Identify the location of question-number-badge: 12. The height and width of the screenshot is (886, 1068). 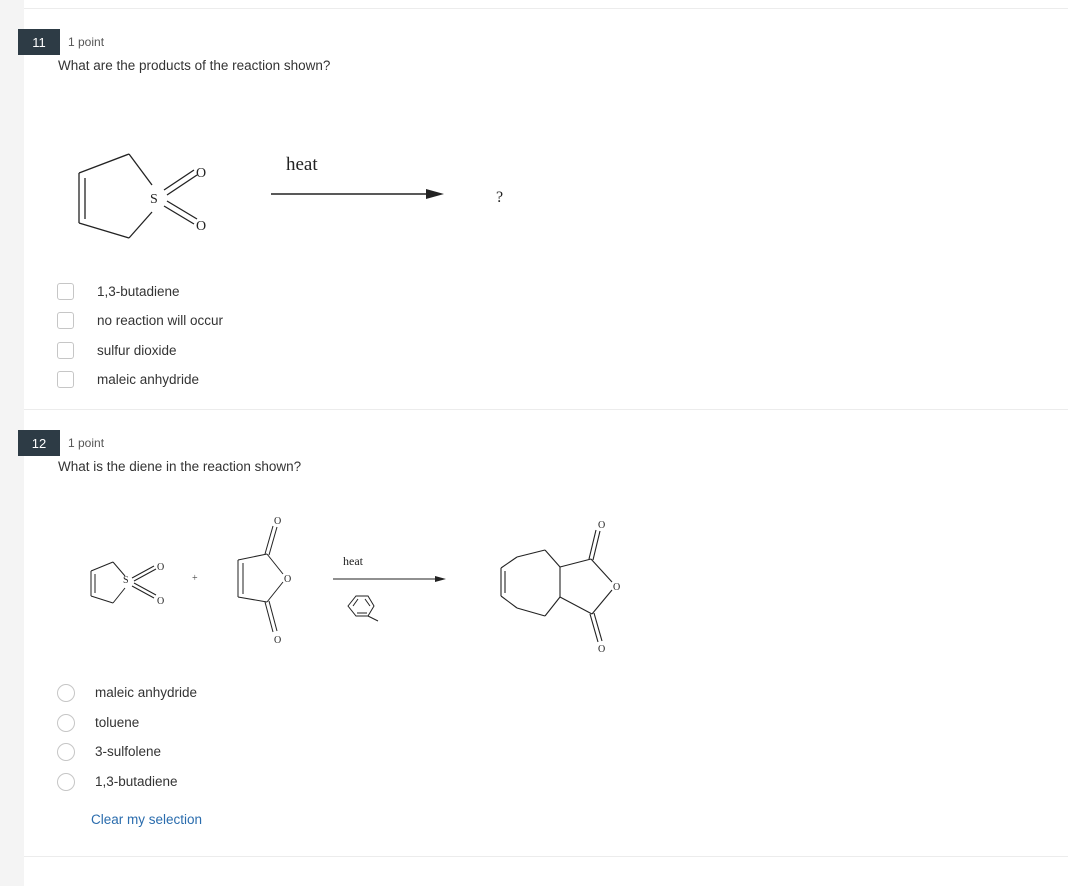
(39, 443).